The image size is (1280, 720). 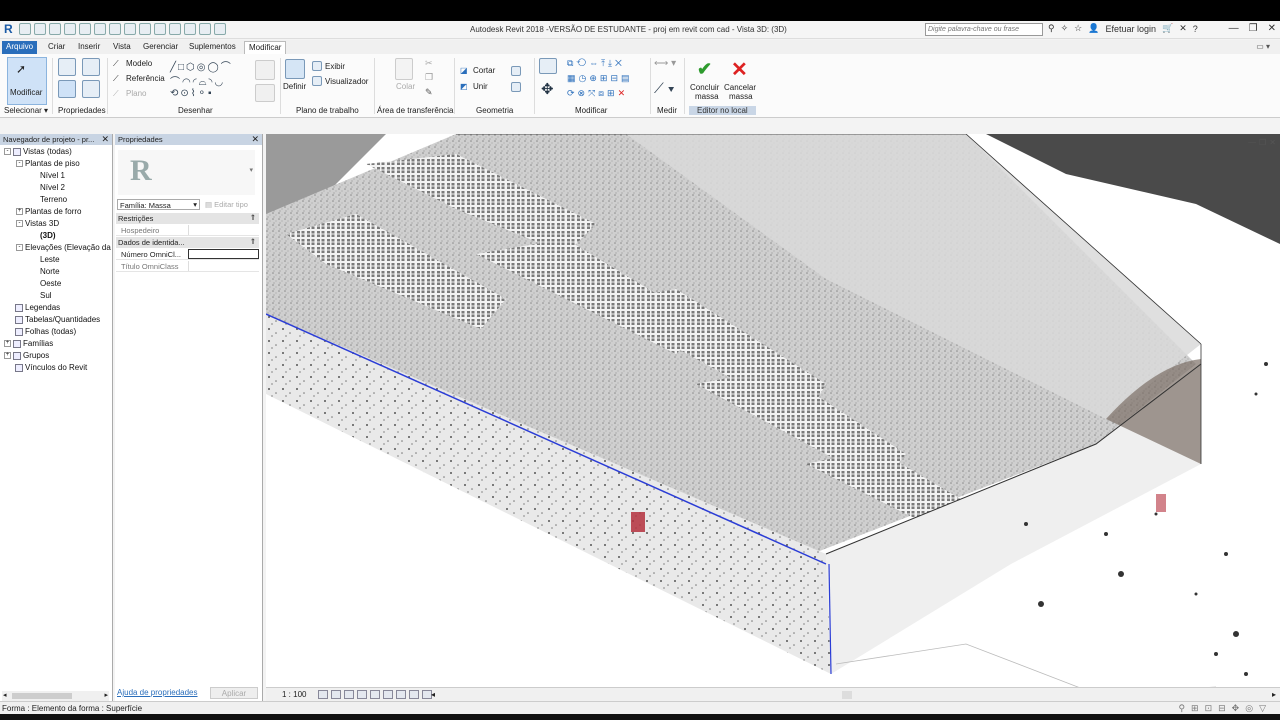 I want to click on tree-node: Oeste, so click(x=50, y=283).